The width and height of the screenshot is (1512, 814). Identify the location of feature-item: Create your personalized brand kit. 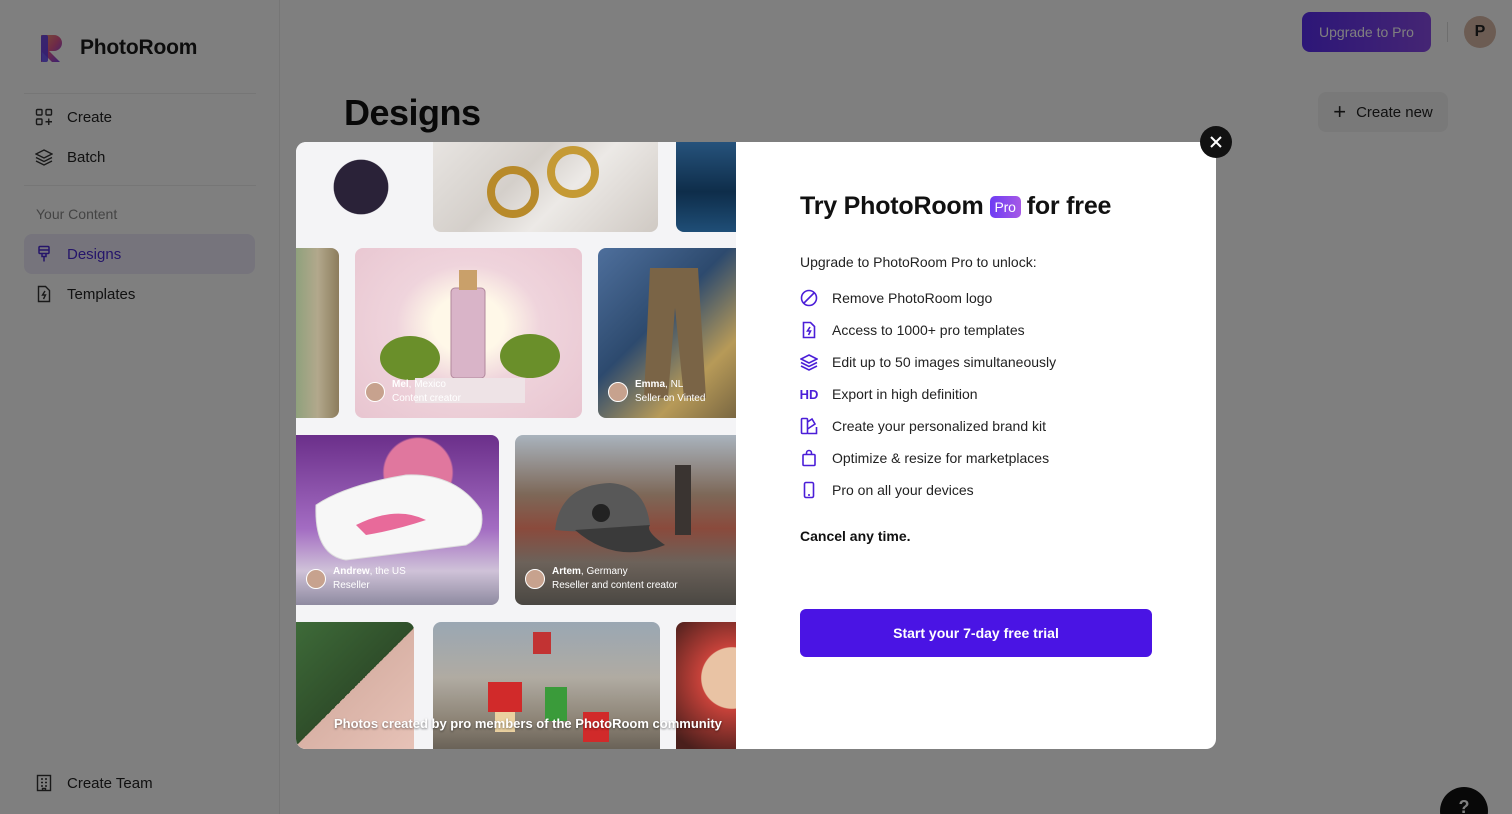
(928, 426).